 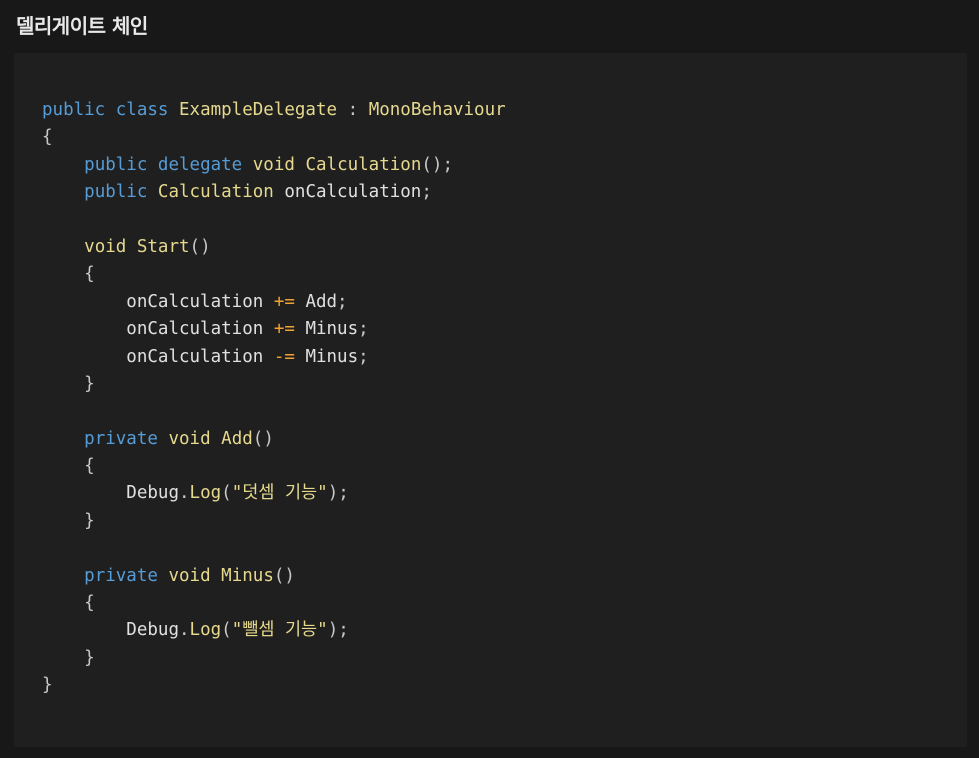 What do you see at coordinates (274, 247) in the screenshot?
I see `code-line: void Start()` at bounding box center [274, 247].